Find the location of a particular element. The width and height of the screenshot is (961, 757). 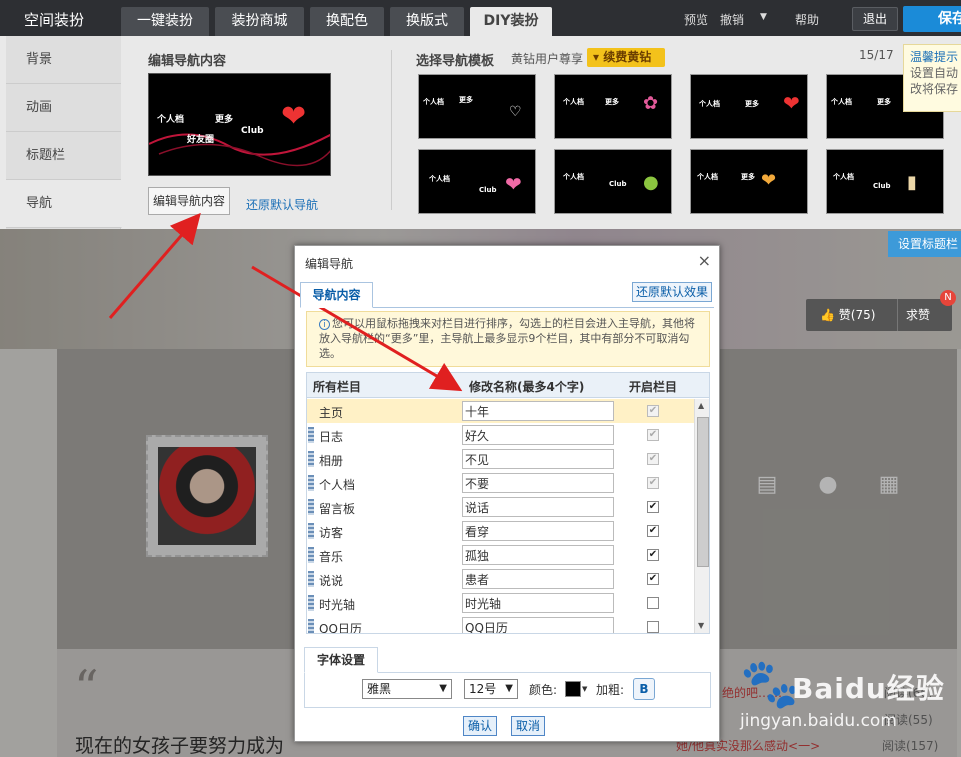

preview-link: 预览 is located at coordinates (696, 19).